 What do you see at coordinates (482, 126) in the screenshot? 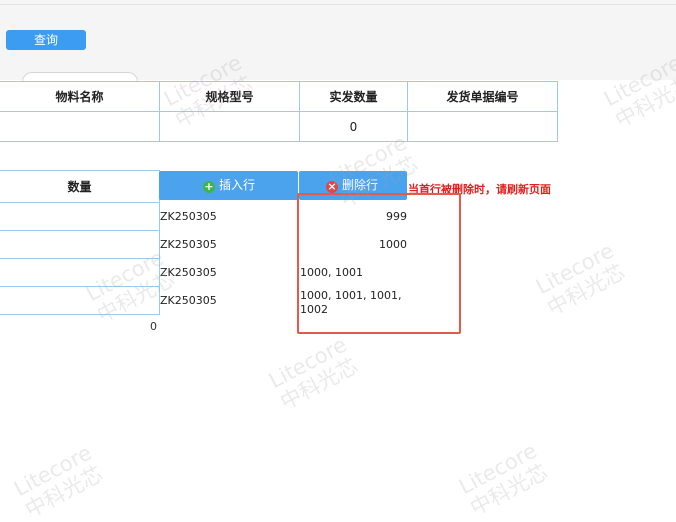
I see `cell-shipping-doc-no` at bounding box center [482, 126].